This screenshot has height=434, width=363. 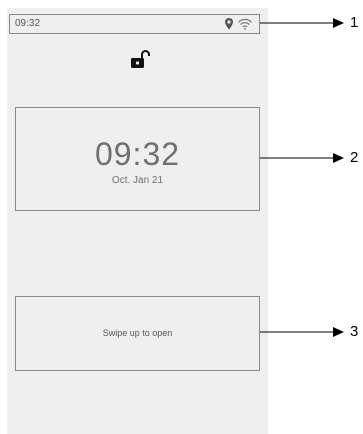 I want to click on callout-label-2: 2, so click(x=354, y=157).